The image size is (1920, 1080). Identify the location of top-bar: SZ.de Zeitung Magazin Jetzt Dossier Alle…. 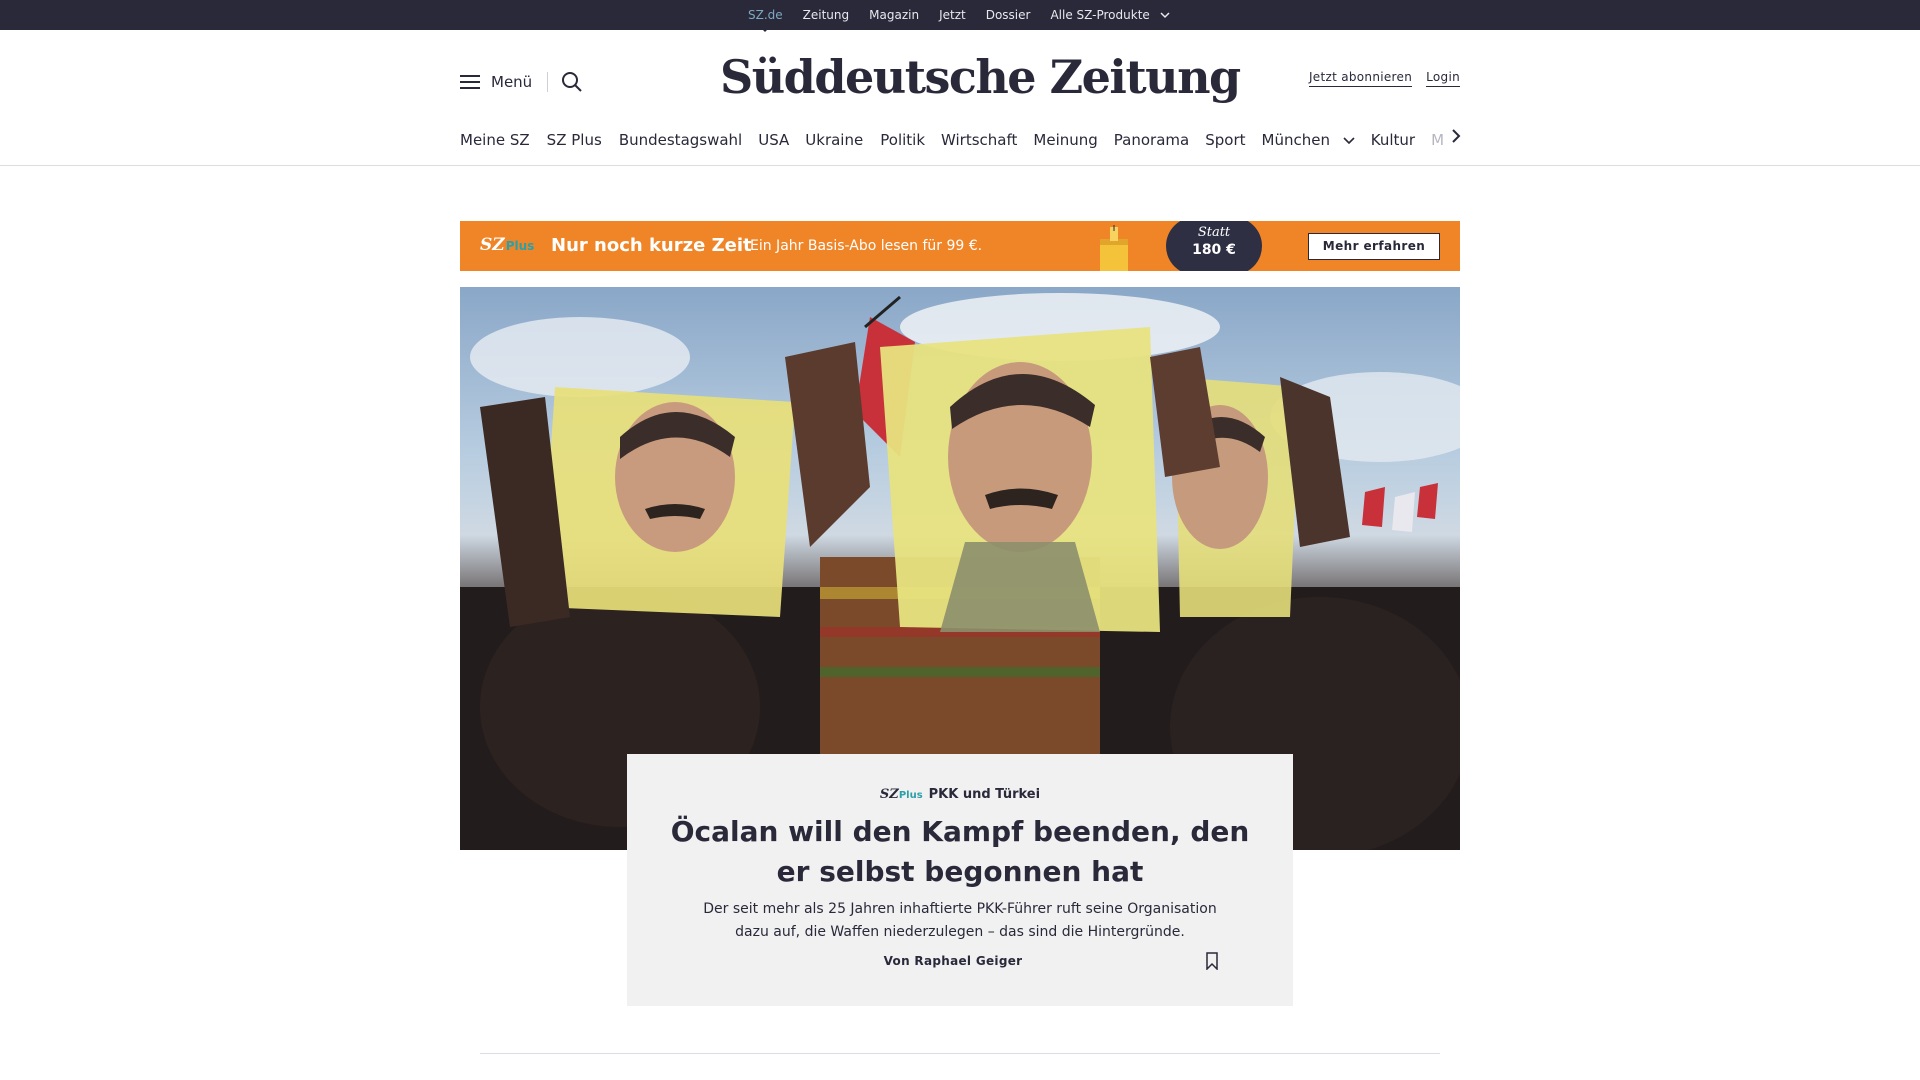
(960, 16).